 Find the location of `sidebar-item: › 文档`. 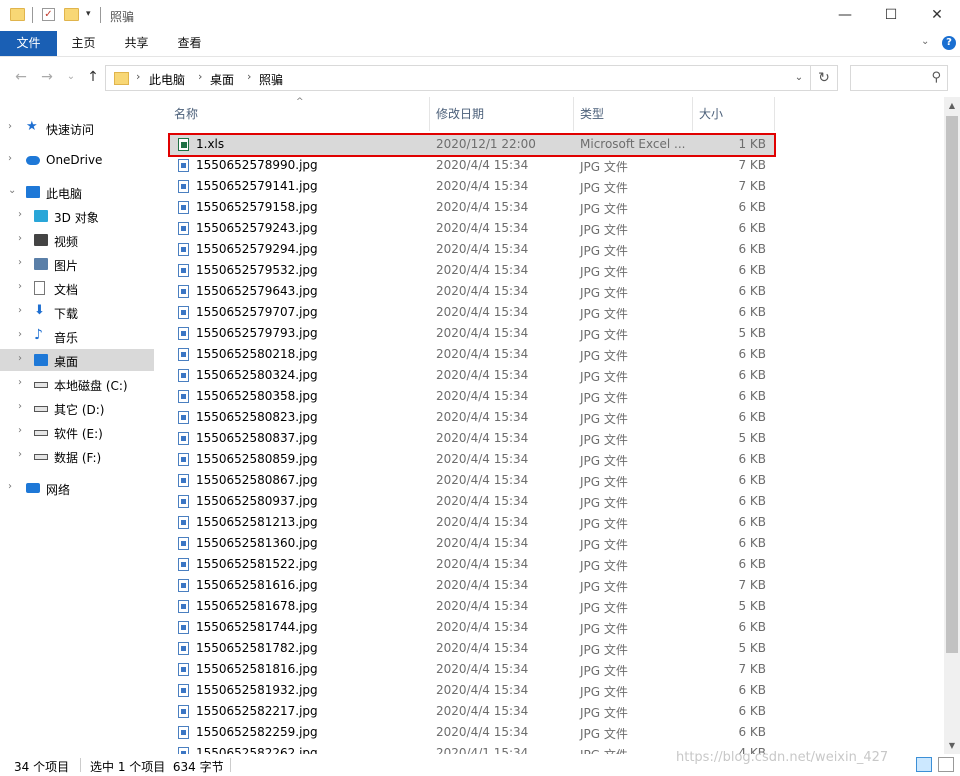

sidebar-item: › 文档 is located at coordinates (77, 288).